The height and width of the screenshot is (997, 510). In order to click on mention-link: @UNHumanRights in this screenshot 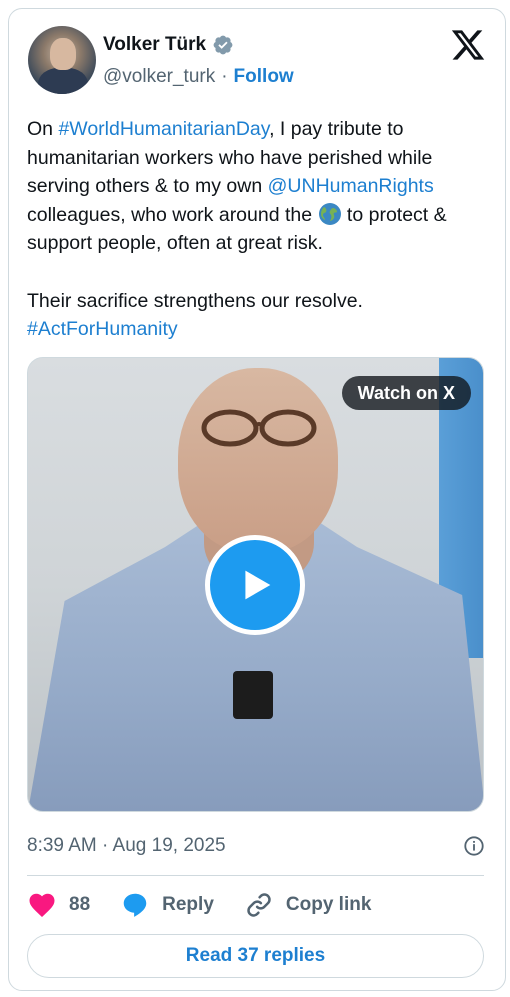, I will do `click(351, 186)`.